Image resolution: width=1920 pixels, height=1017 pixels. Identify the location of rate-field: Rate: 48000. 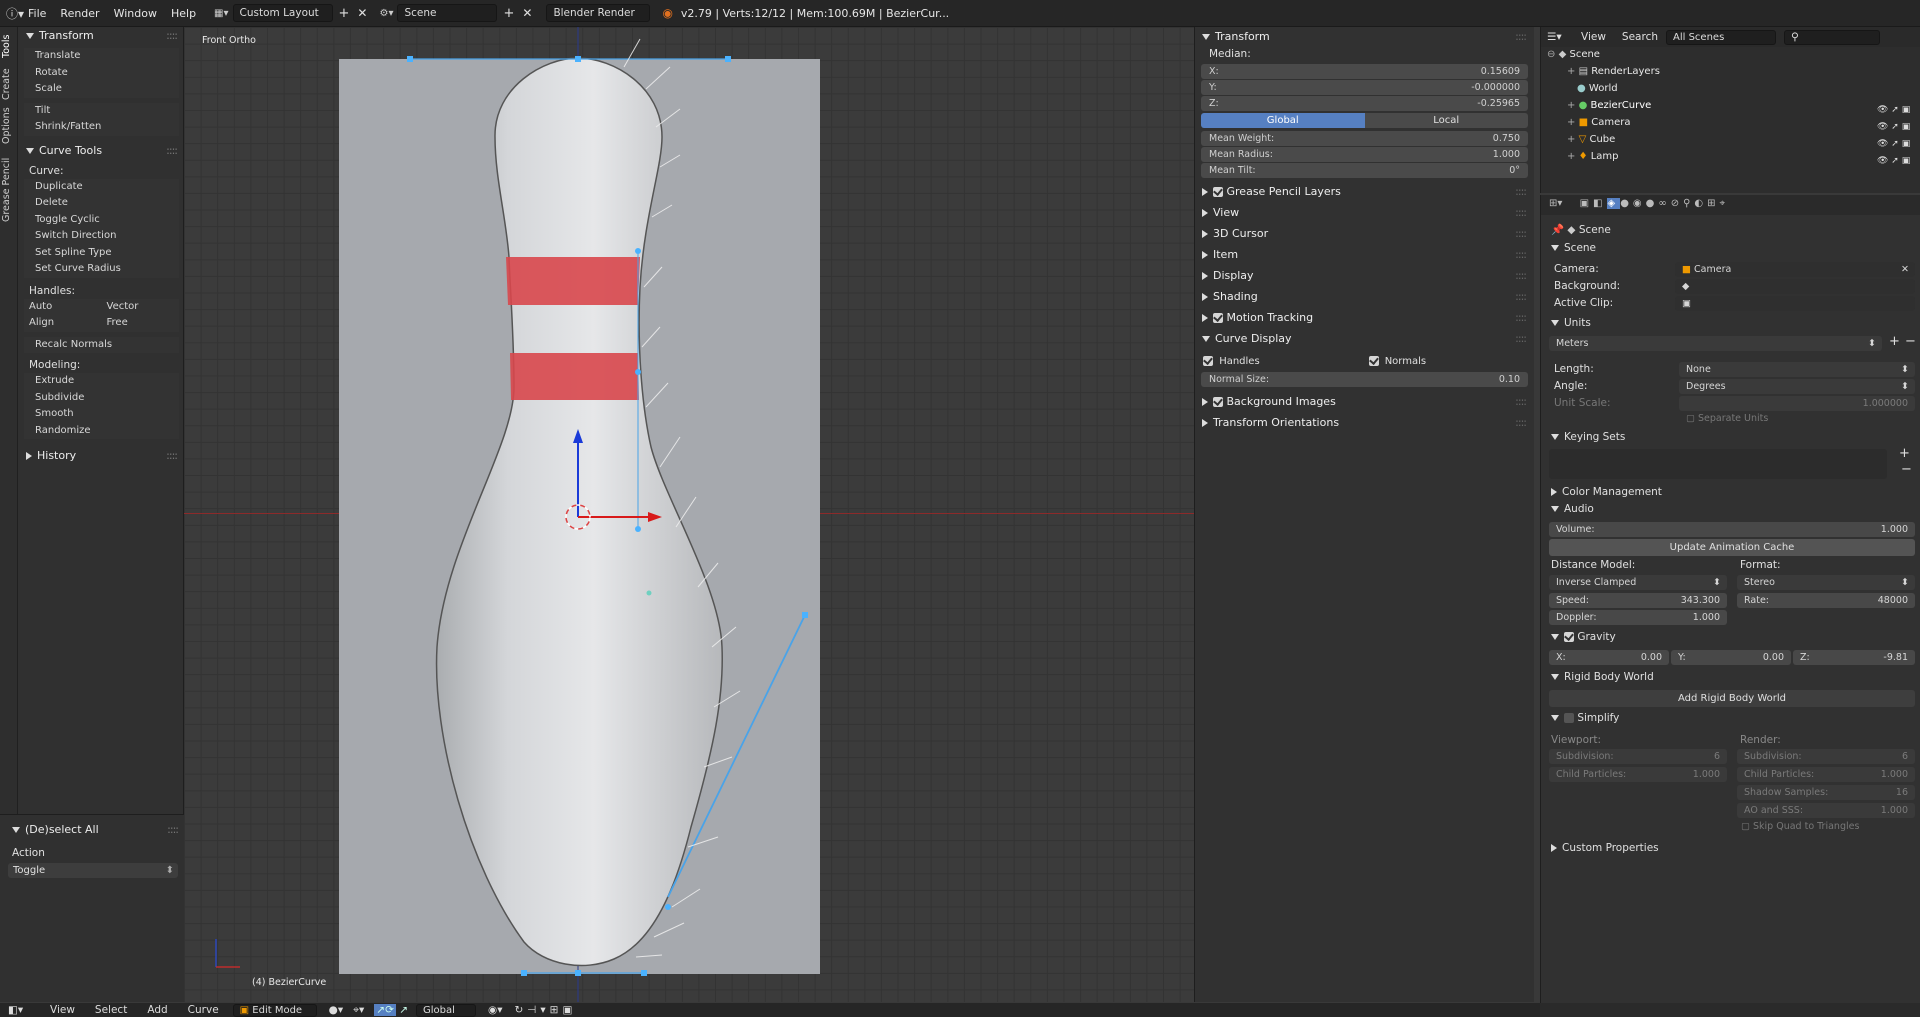
(1826, 600).